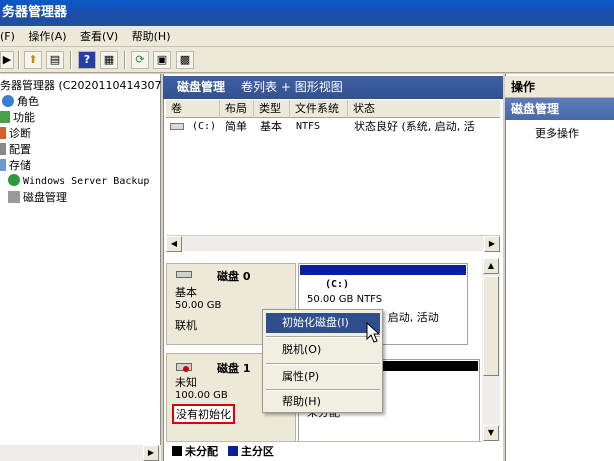 The image size is (614, 461). Describe the element at coordinates (20, 149) in the screenshot. I see `tree-item-label: 配置` at that location.